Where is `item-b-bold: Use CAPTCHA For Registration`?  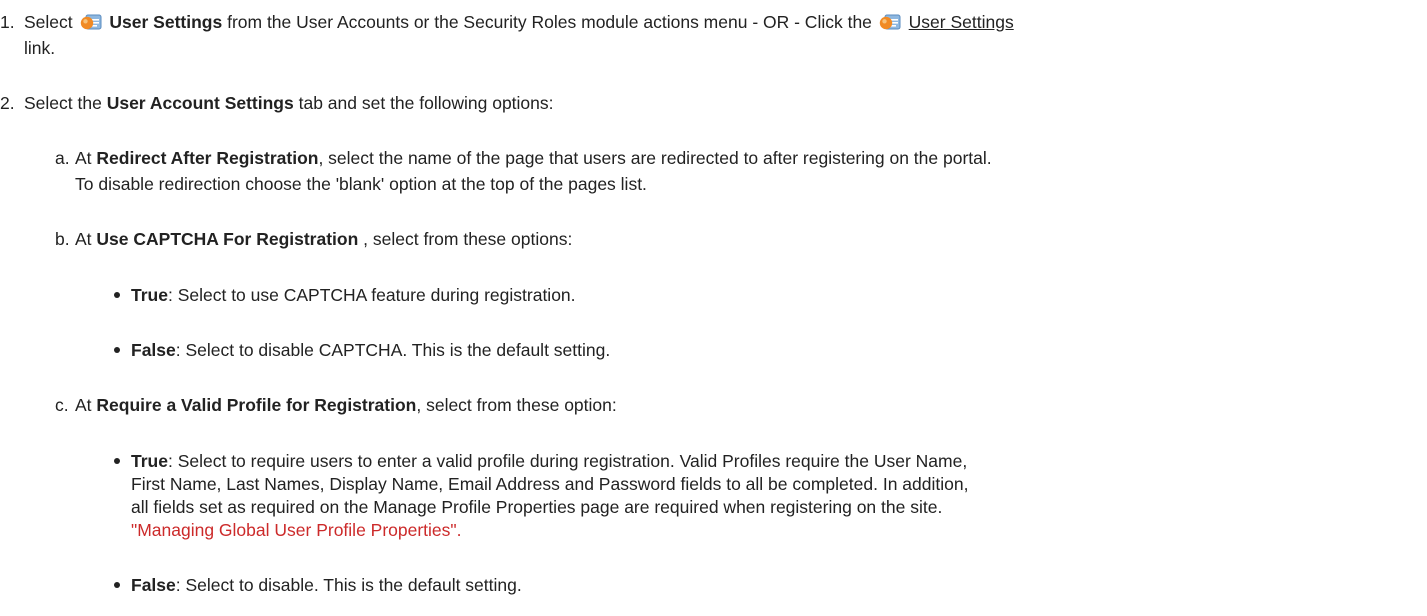
item-b-bold: Use CAPTCHA For Registration is located at coordinates (227, 239).